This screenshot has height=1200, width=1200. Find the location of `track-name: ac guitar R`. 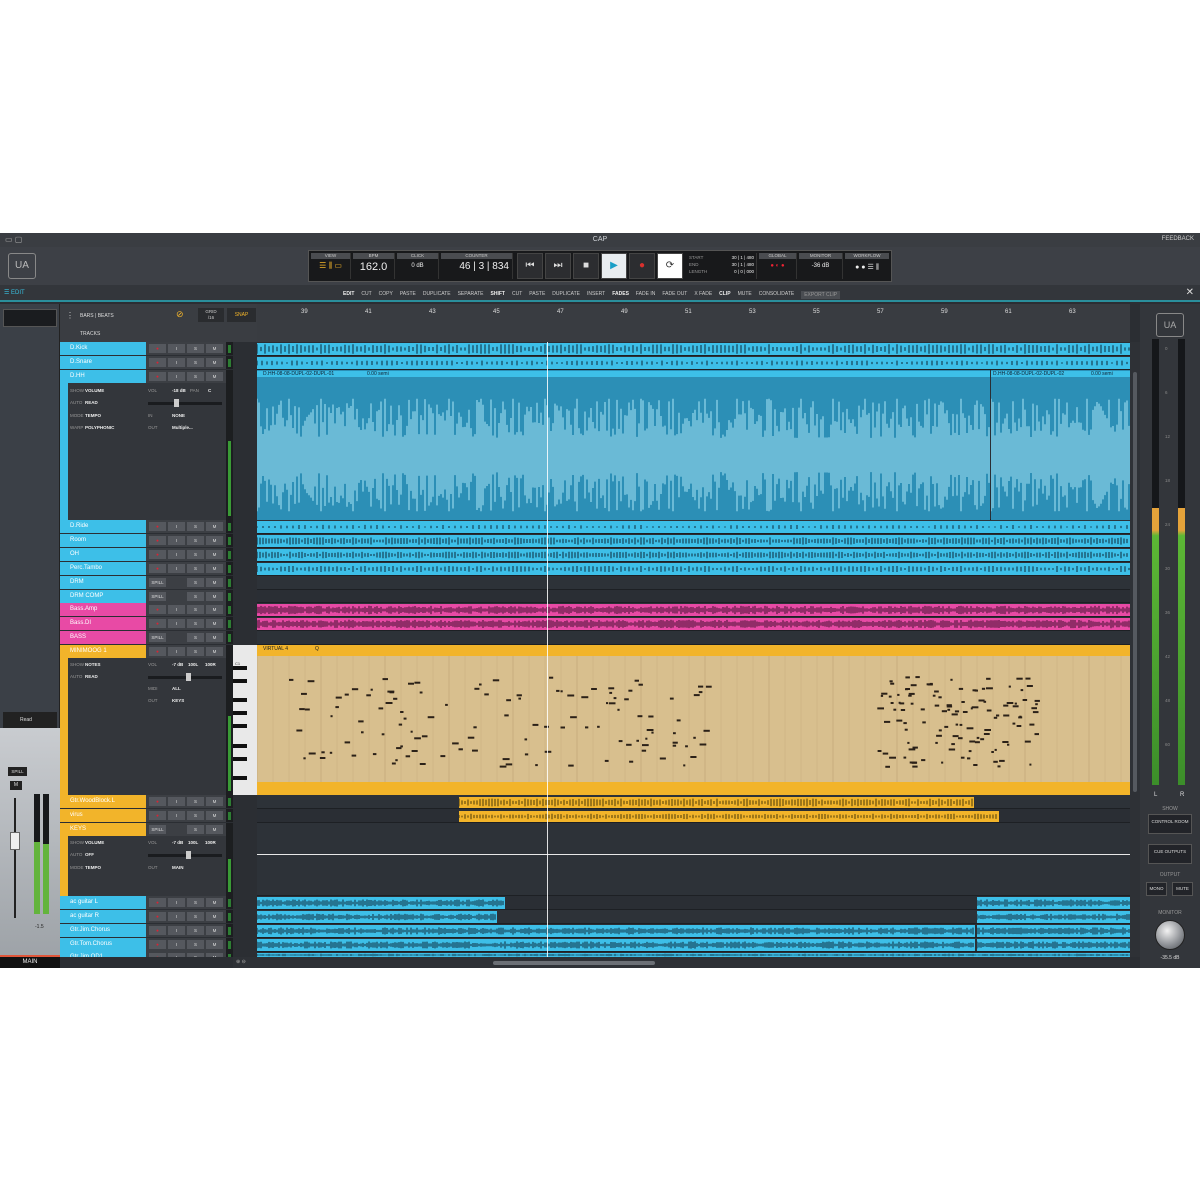

track-name: ac guitar R is located at coordinates (103, 916).